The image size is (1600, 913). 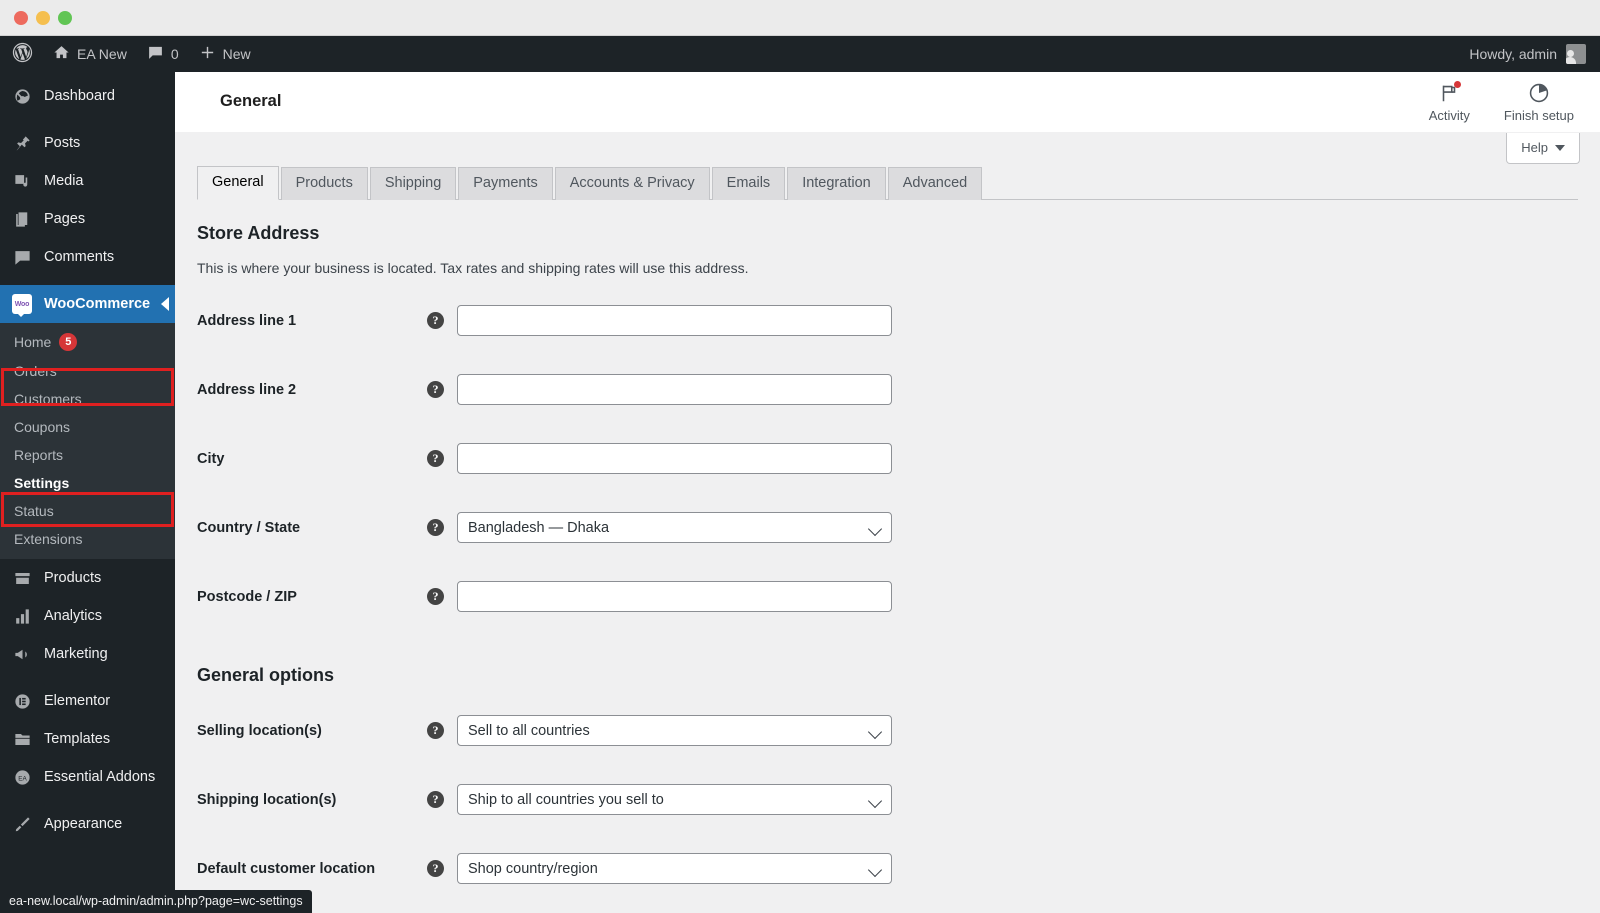 What do you see at coordinates (251, 101) in the screenshot?
I see `page-title: General` at bounding box center [251, 101].